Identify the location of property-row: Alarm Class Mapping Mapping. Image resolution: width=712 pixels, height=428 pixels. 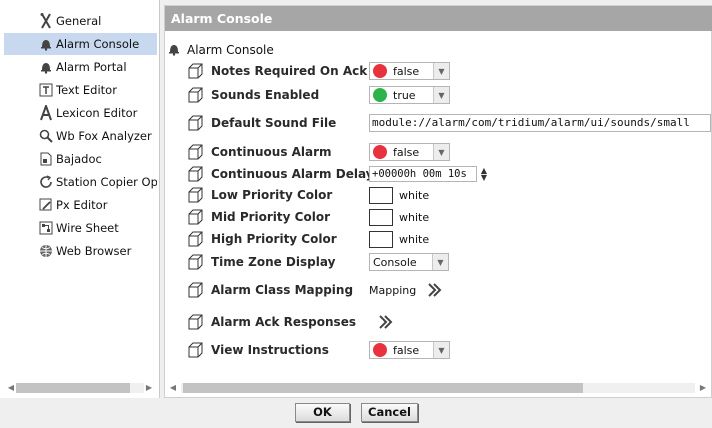
(449, 290).